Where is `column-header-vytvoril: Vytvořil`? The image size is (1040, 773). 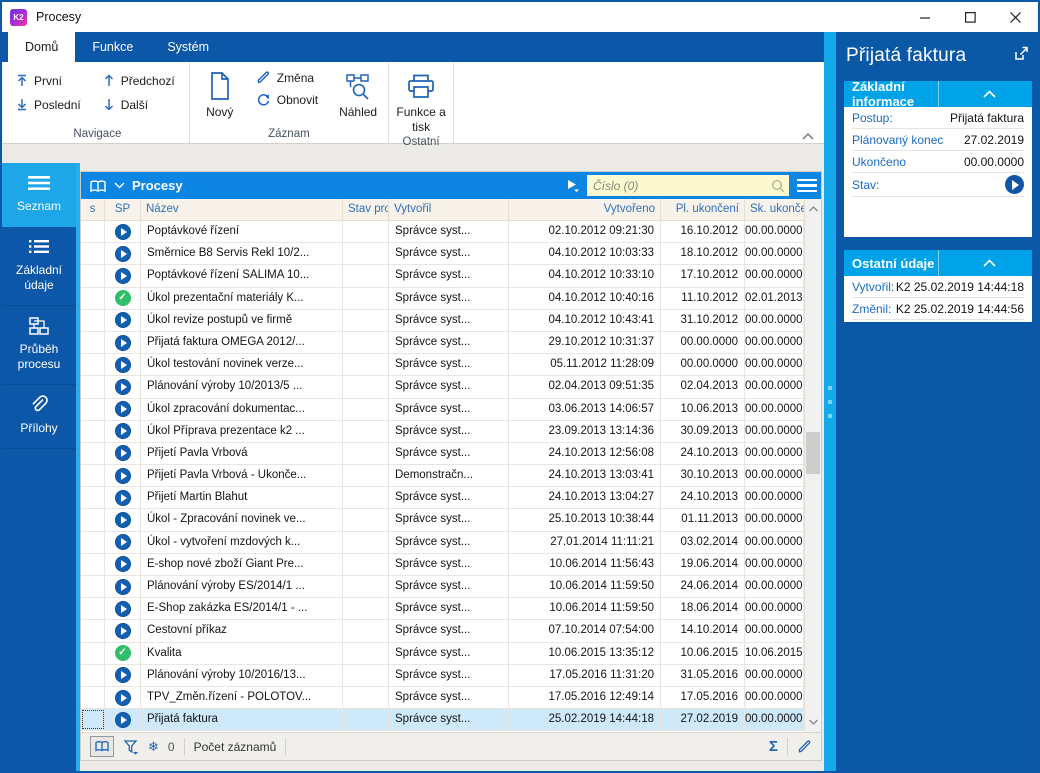 column-header-vytvoril: Vytvořil is located at coordinates (449, 209).